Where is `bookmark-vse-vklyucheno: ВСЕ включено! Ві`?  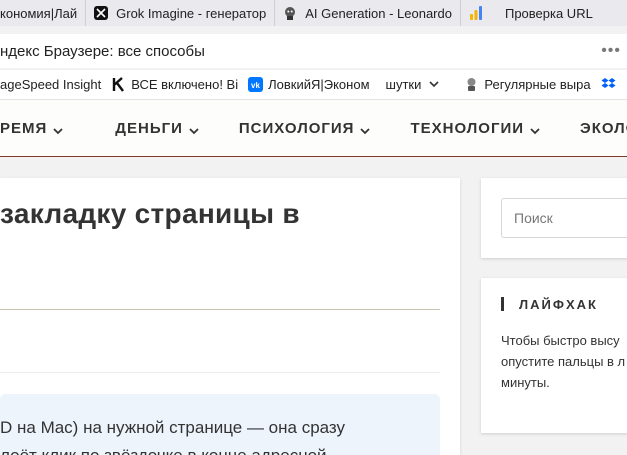
bookmark-vse-vklyucheno: ВСЕ включено! Ві is located at coordinates (179, 84).